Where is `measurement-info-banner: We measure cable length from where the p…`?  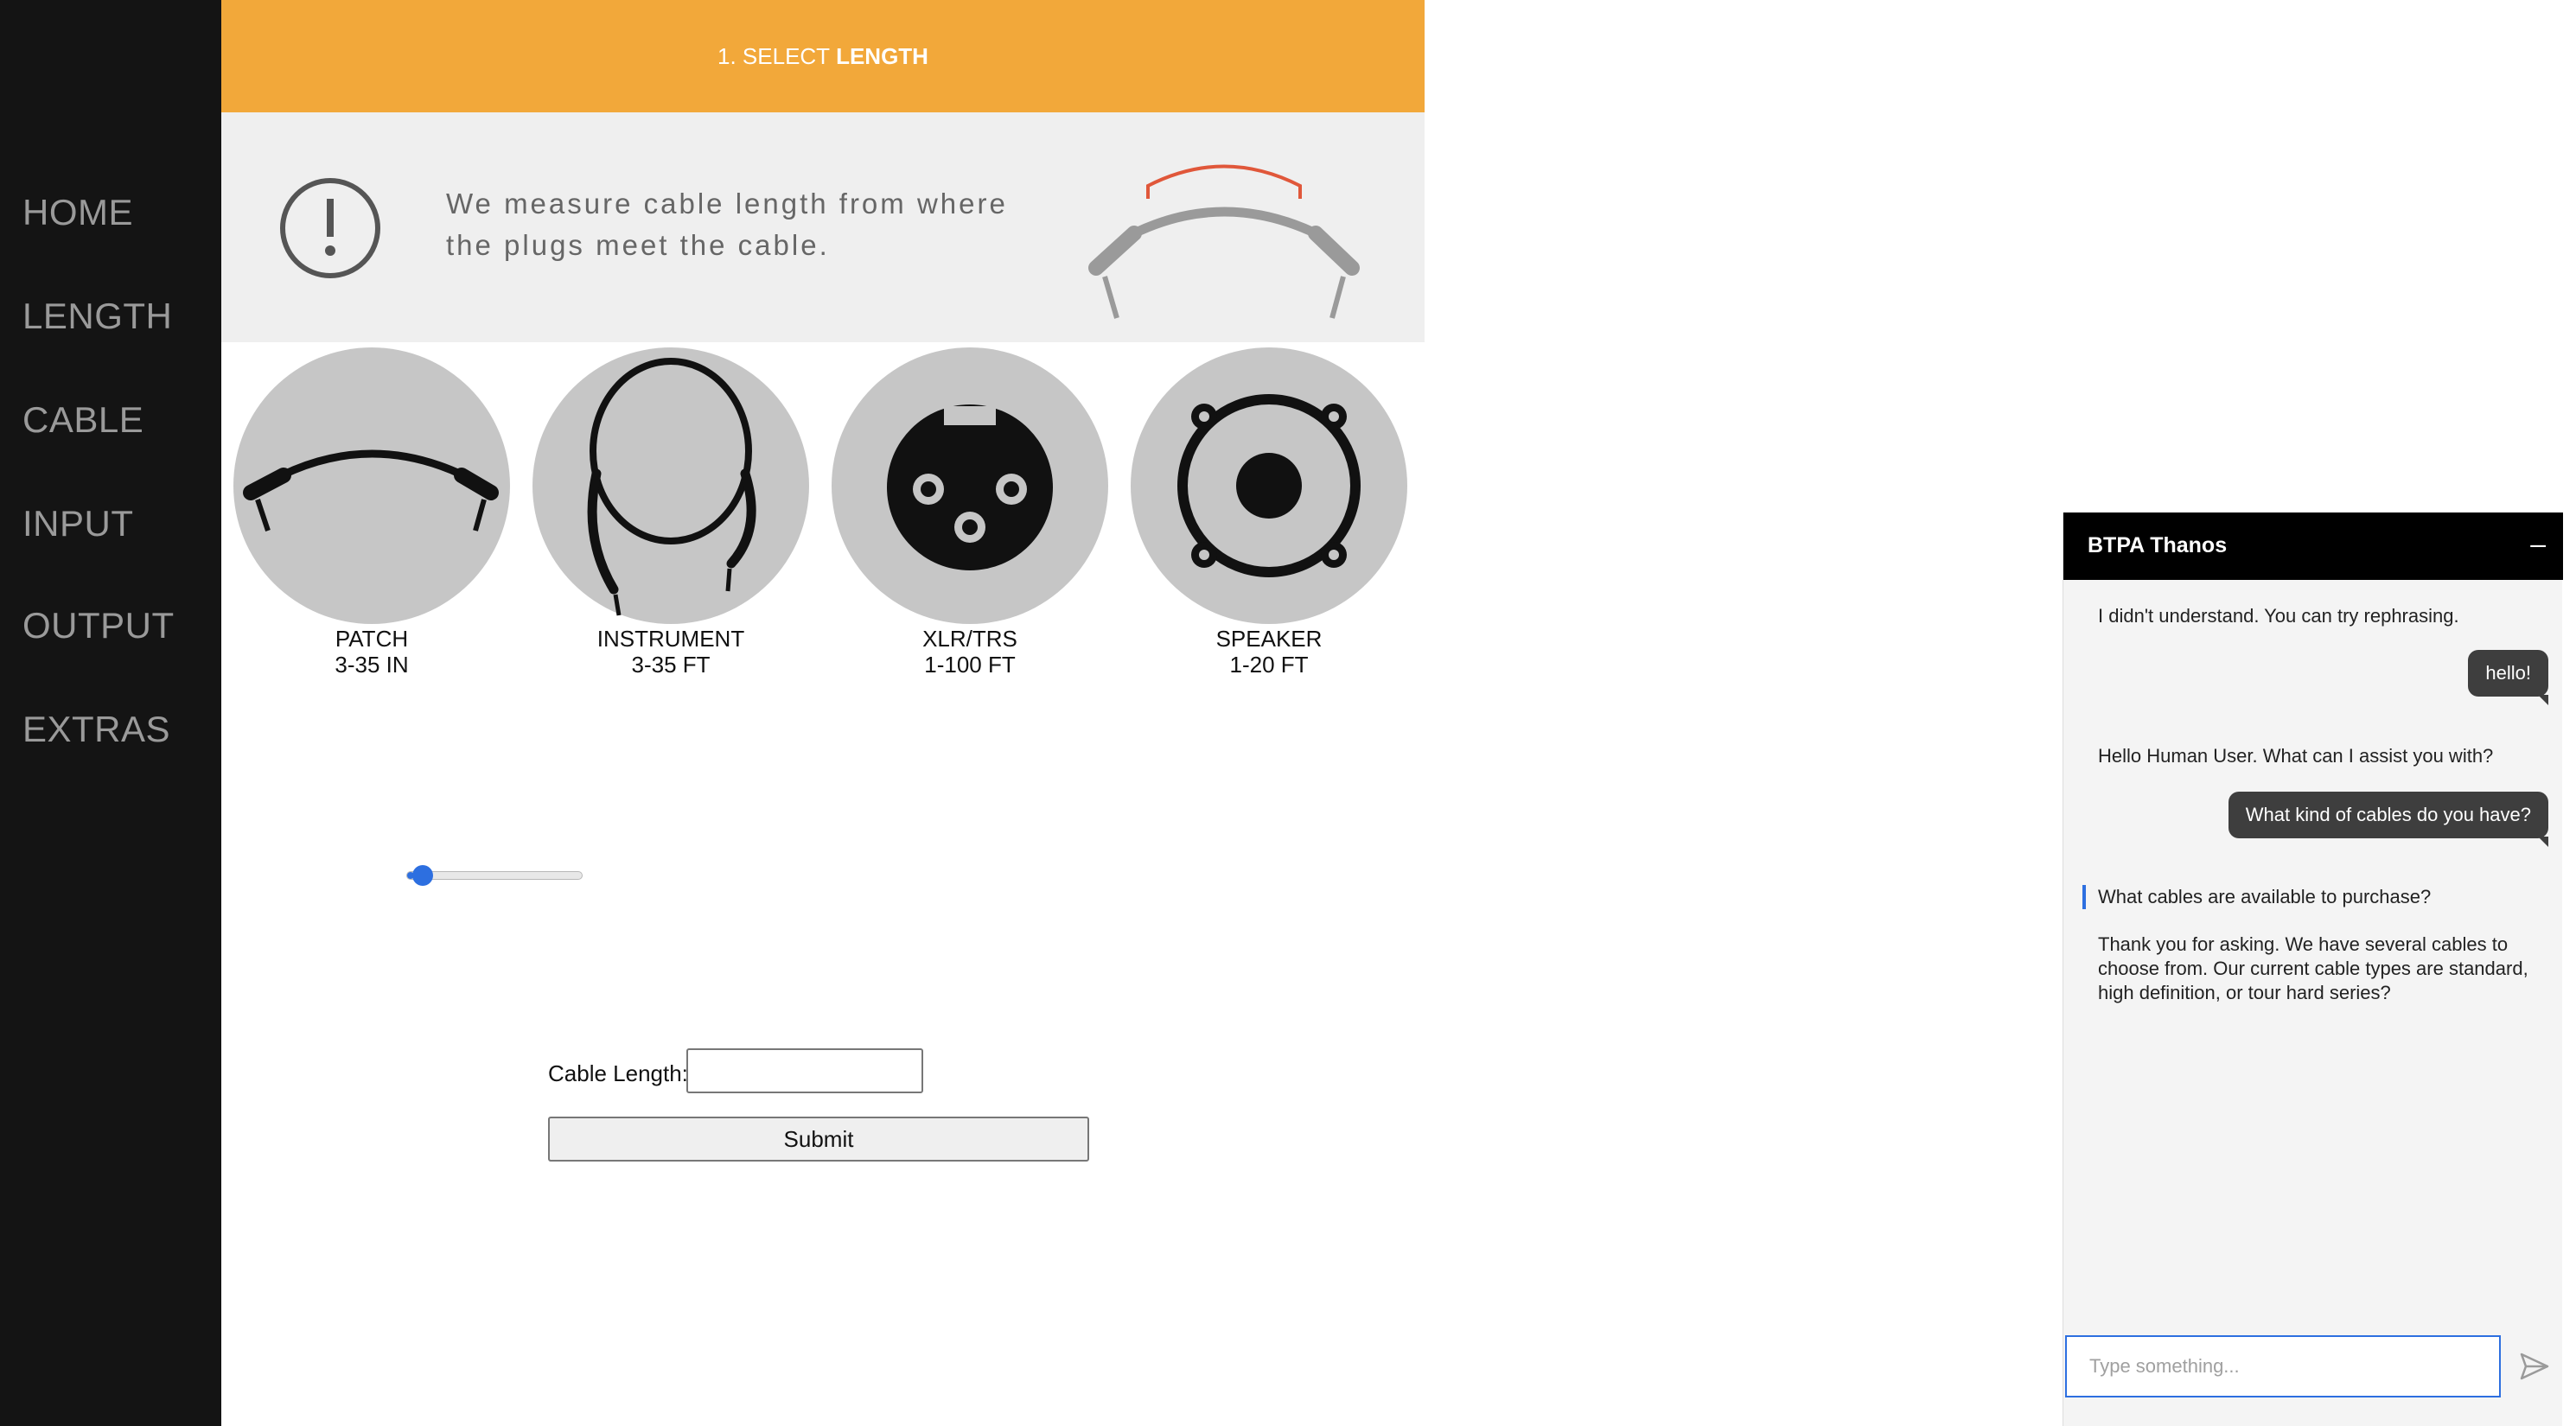
measurement-info-banner: We measure cable length from where the p… is located at coordinates (823, 227).